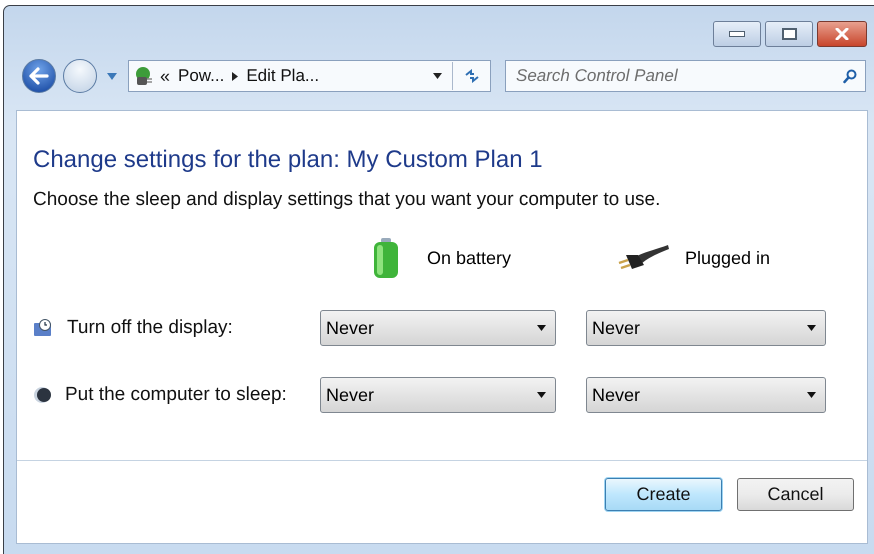 The width and height of the screenshot is (874, 554). What do you see at coordinates (176, 395) in the screenshot?
I see `setting-label: Put the computer to sleep:` at bounding box center [176, 395].